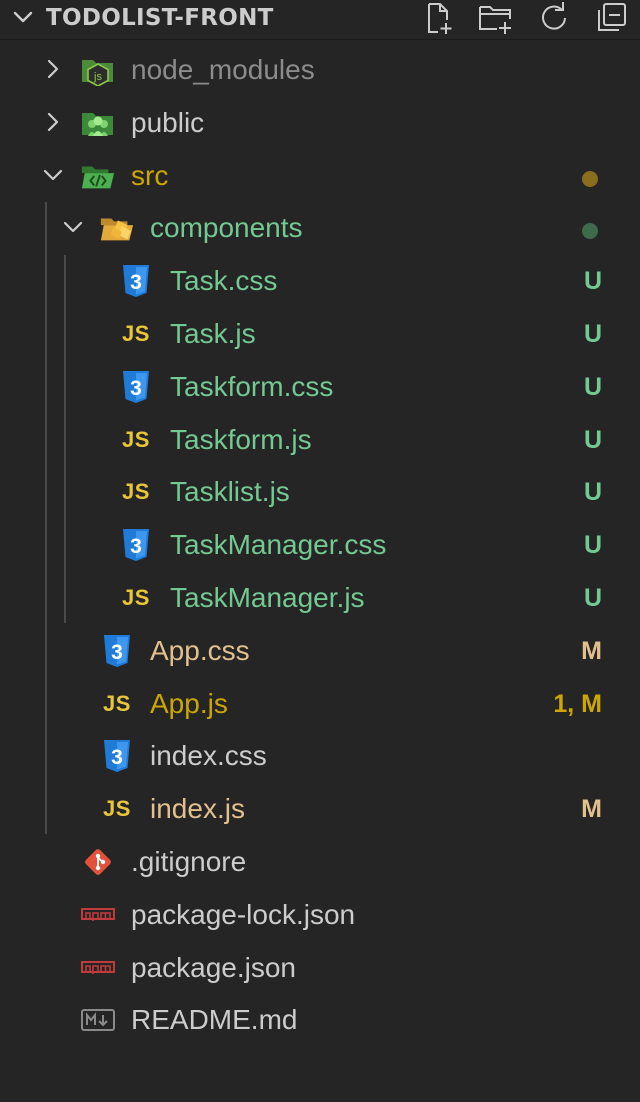  Describe the element at coordinates (98, 1020) in the screenshot. I see `markdown-file-icon` at that location.